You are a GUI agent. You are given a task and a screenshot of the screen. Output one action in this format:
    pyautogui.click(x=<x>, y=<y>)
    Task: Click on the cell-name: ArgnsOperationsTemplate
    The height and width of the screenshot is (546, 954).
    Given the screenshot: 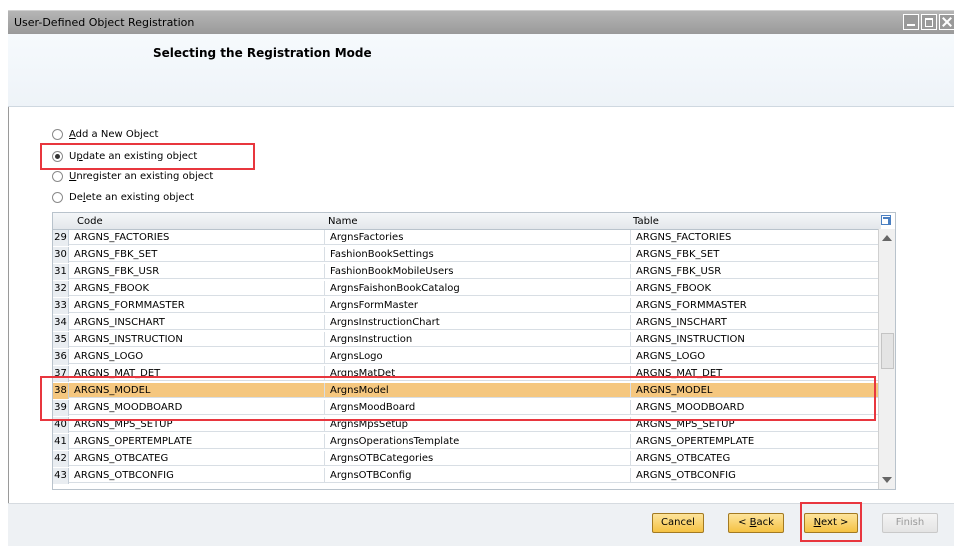 What is the action you would take?
    pyautogui.click(x=478, y=441)
    